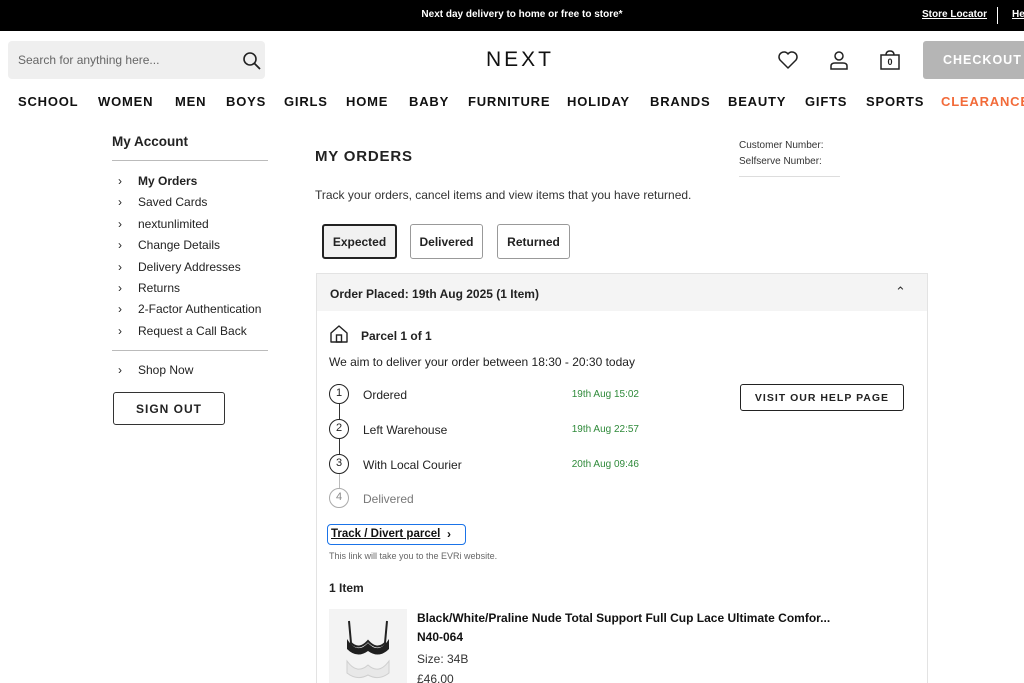  I want to click on tab-expected: Expected, so click(359, 241).